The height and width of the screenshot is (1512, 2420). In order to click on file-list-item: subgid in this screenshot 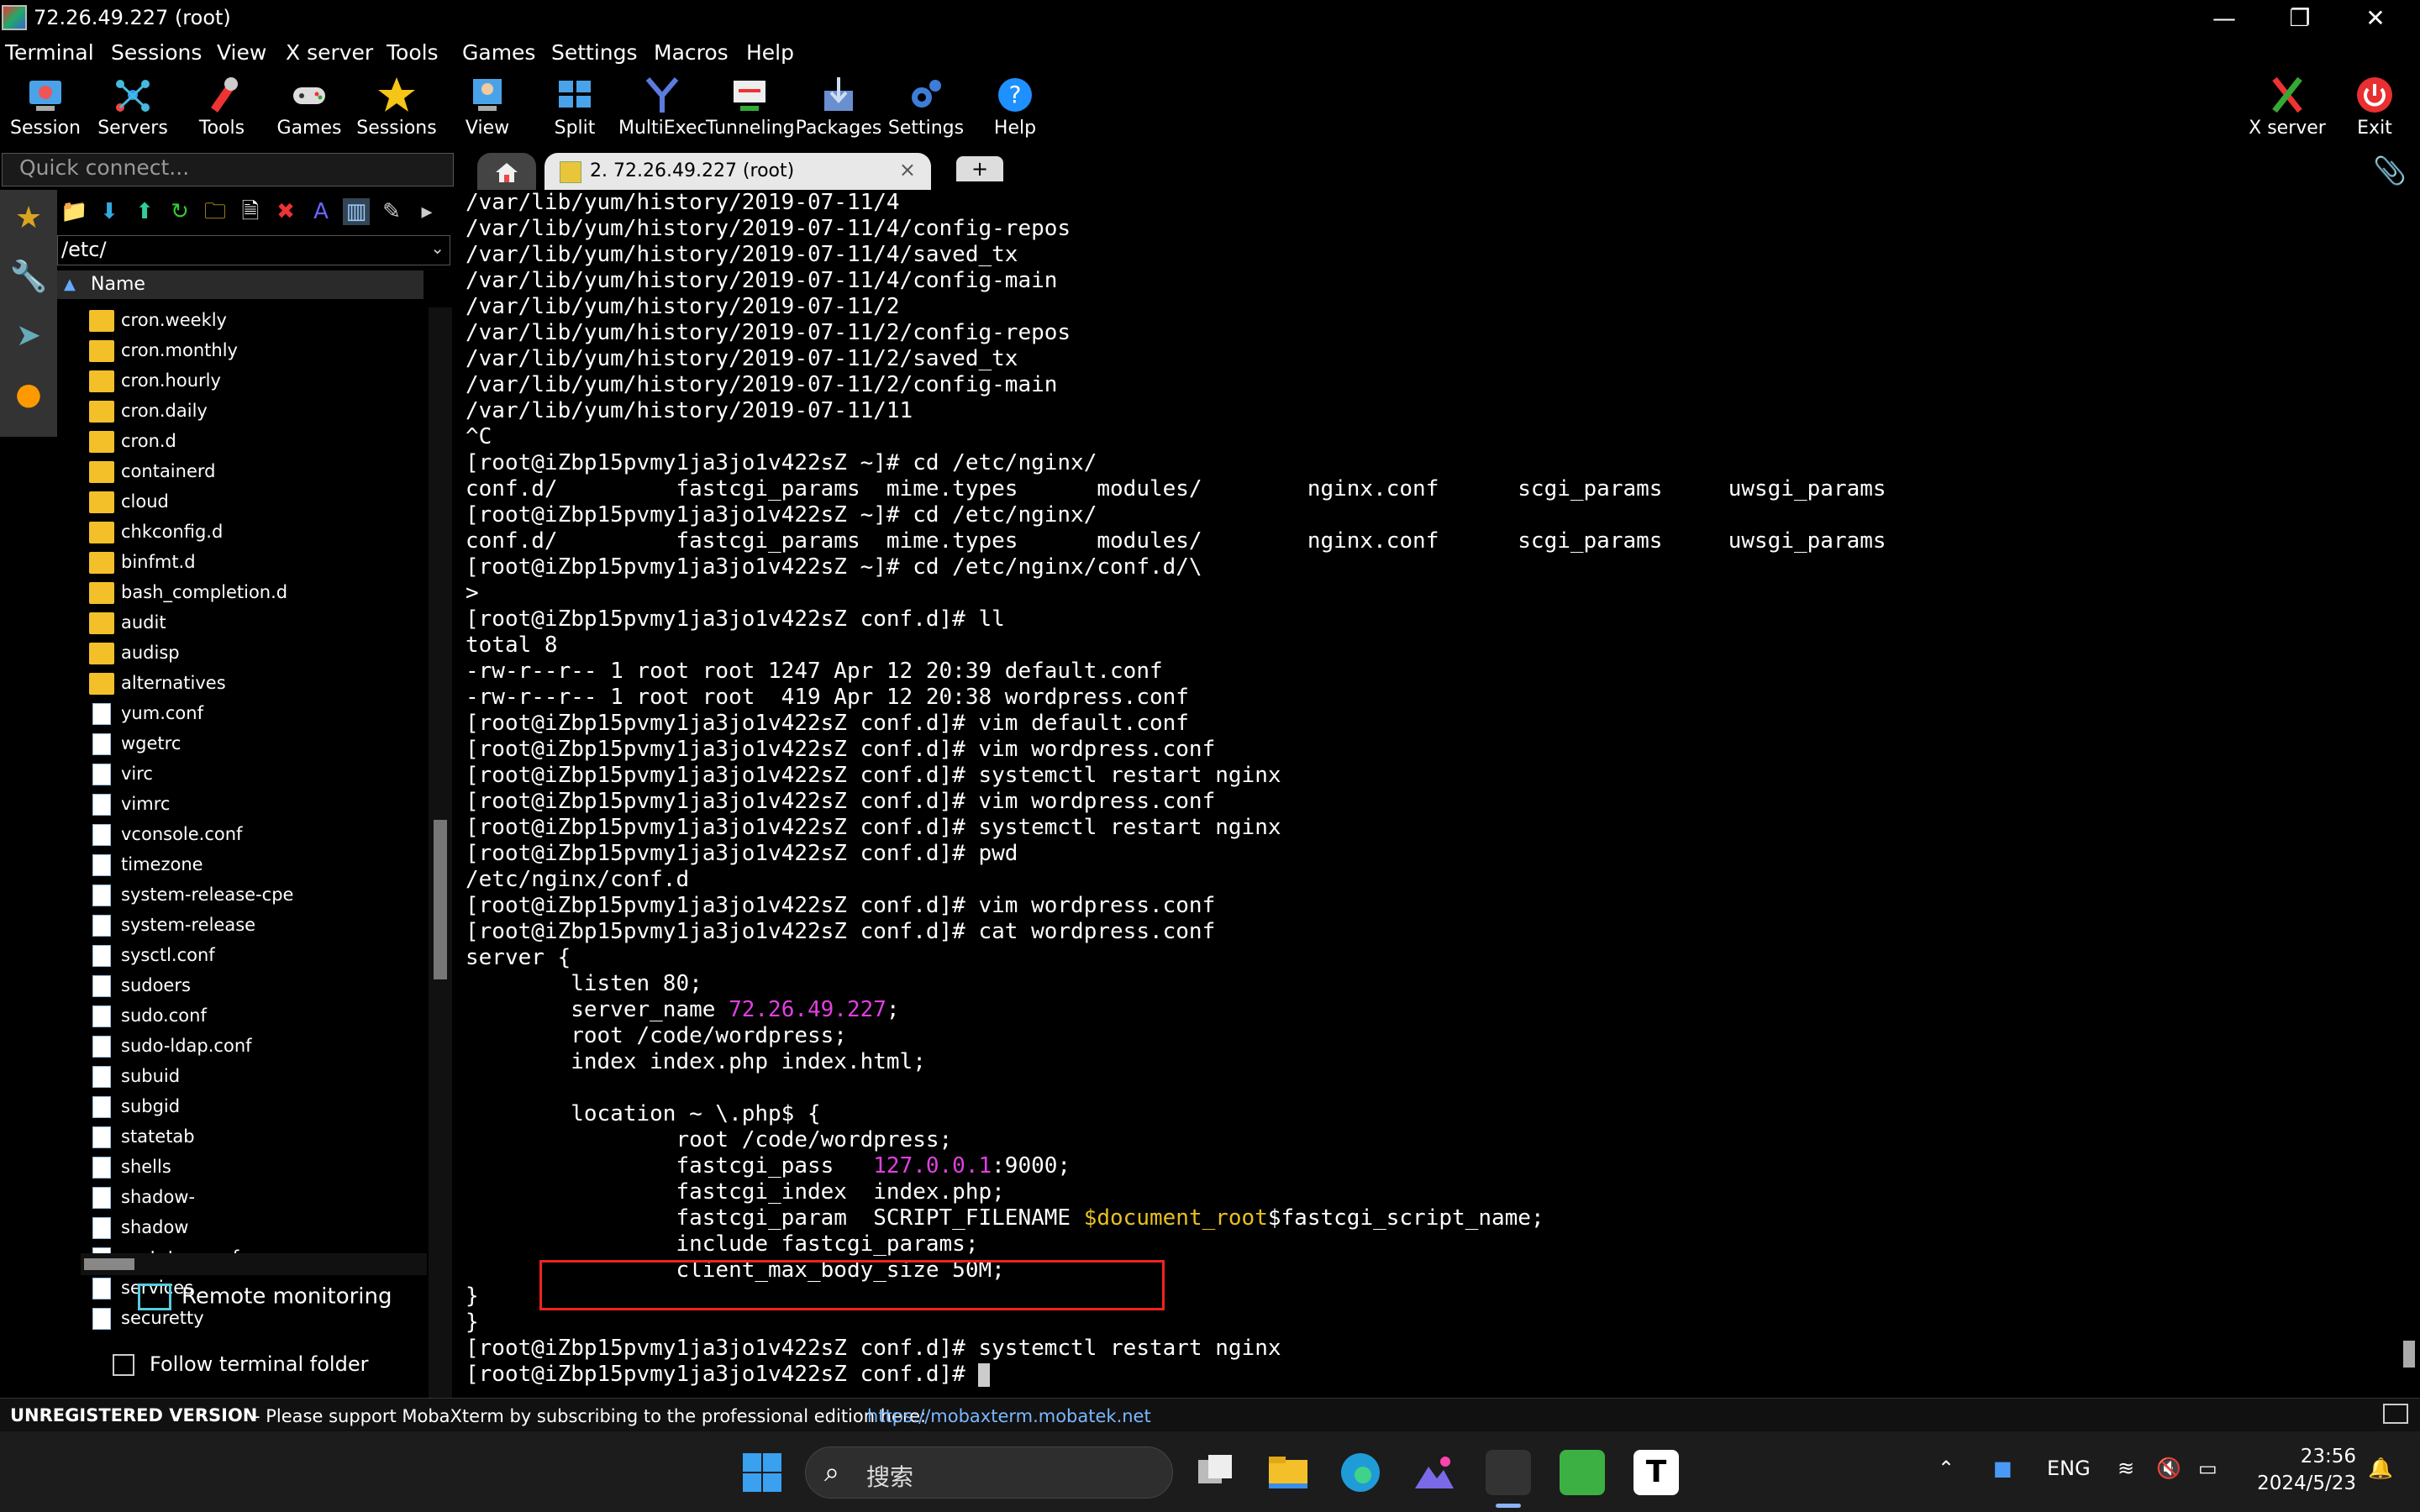, I will do `click(256, 1107)`.